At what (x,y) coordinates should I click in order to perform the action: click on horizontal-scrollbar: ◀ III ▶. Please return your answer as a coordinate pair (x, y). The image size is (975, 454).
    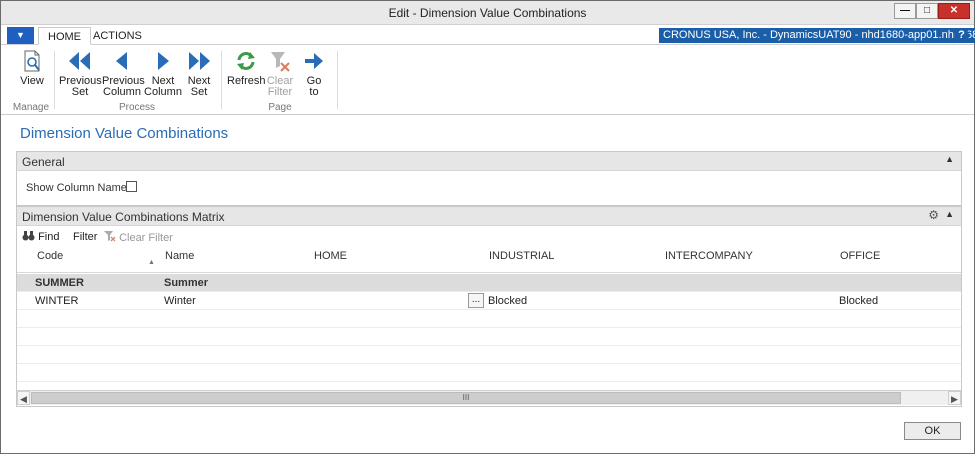
    Looking at the image, I should click on (489, 397).